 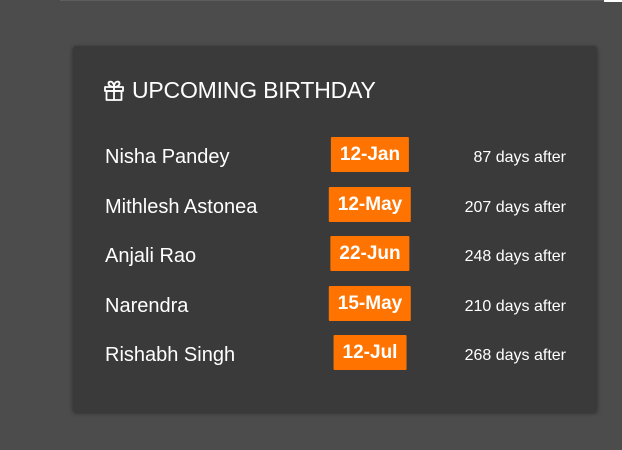 I want to click on card-header: UPCOMING BIRTHDAY, so click(x=239, y=90).